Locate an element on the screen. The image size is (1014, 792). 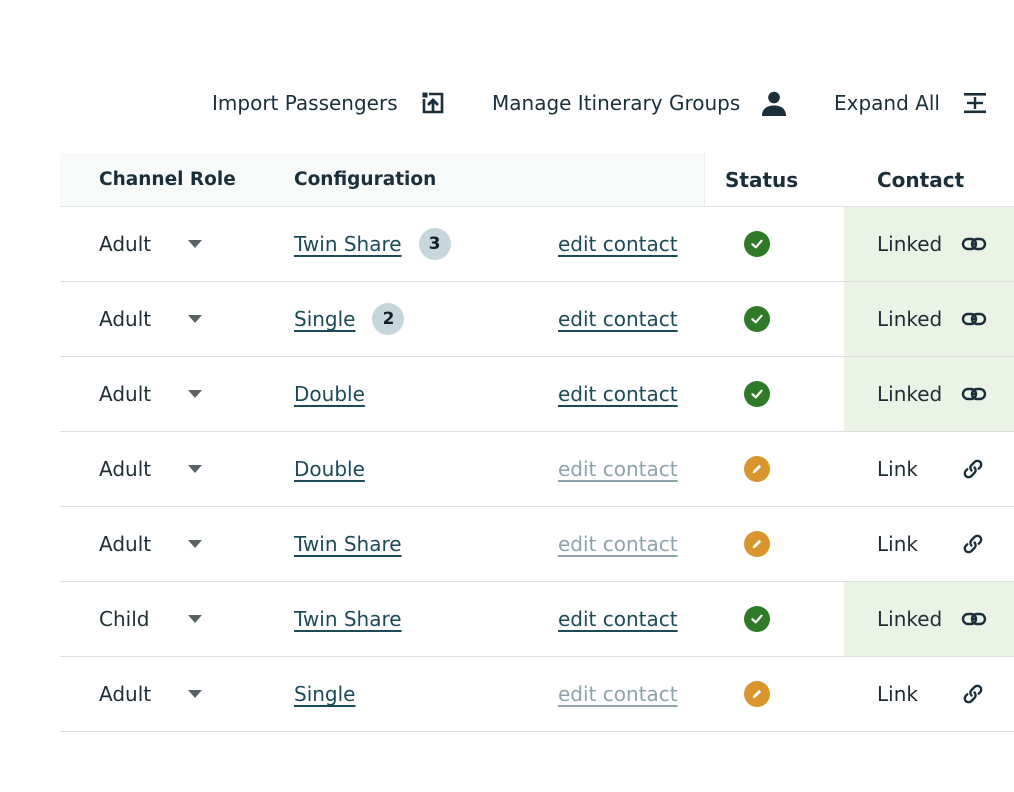
header-channel-role: Channel Role is located at coordinates (167, 179).